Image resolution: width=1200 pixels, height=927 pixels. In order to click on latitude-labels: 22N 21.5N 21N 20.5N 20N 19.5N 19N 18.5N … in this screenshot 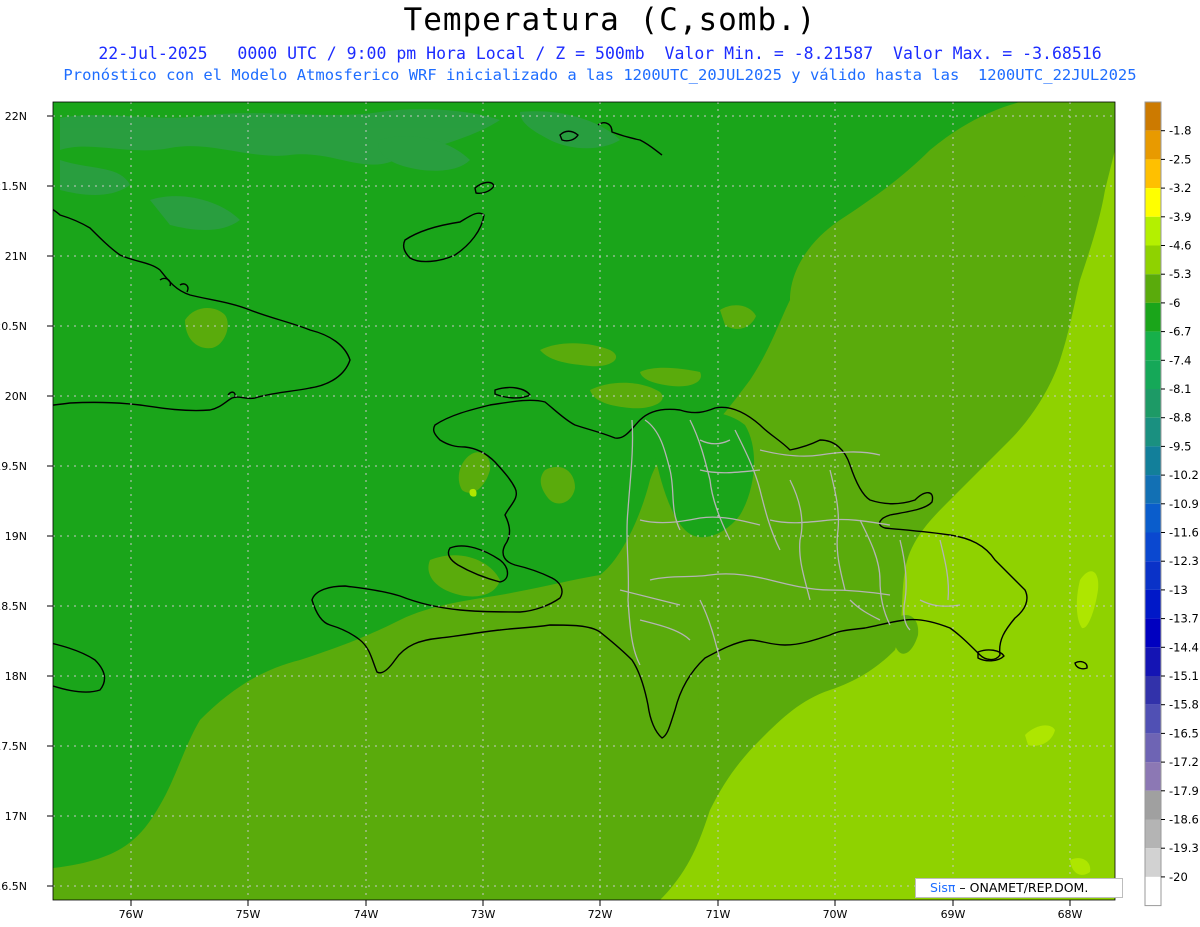, I will do `click(13, 501)`.